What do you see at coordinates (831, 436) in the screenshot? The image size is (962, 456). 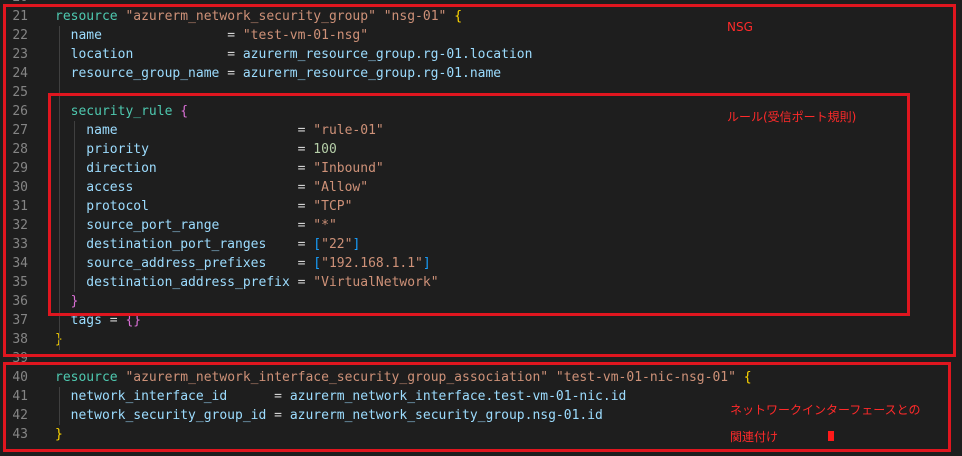 I see `text-cursor-marker` at bounding box center [831, 436].